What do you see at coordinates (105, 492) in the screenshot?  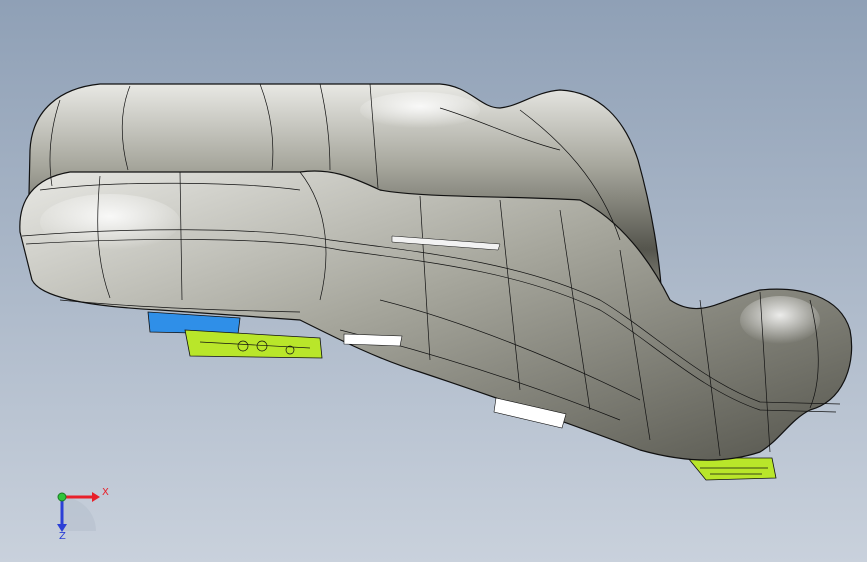 I see `triad-x-label: X` at bounding box center [105, 492].